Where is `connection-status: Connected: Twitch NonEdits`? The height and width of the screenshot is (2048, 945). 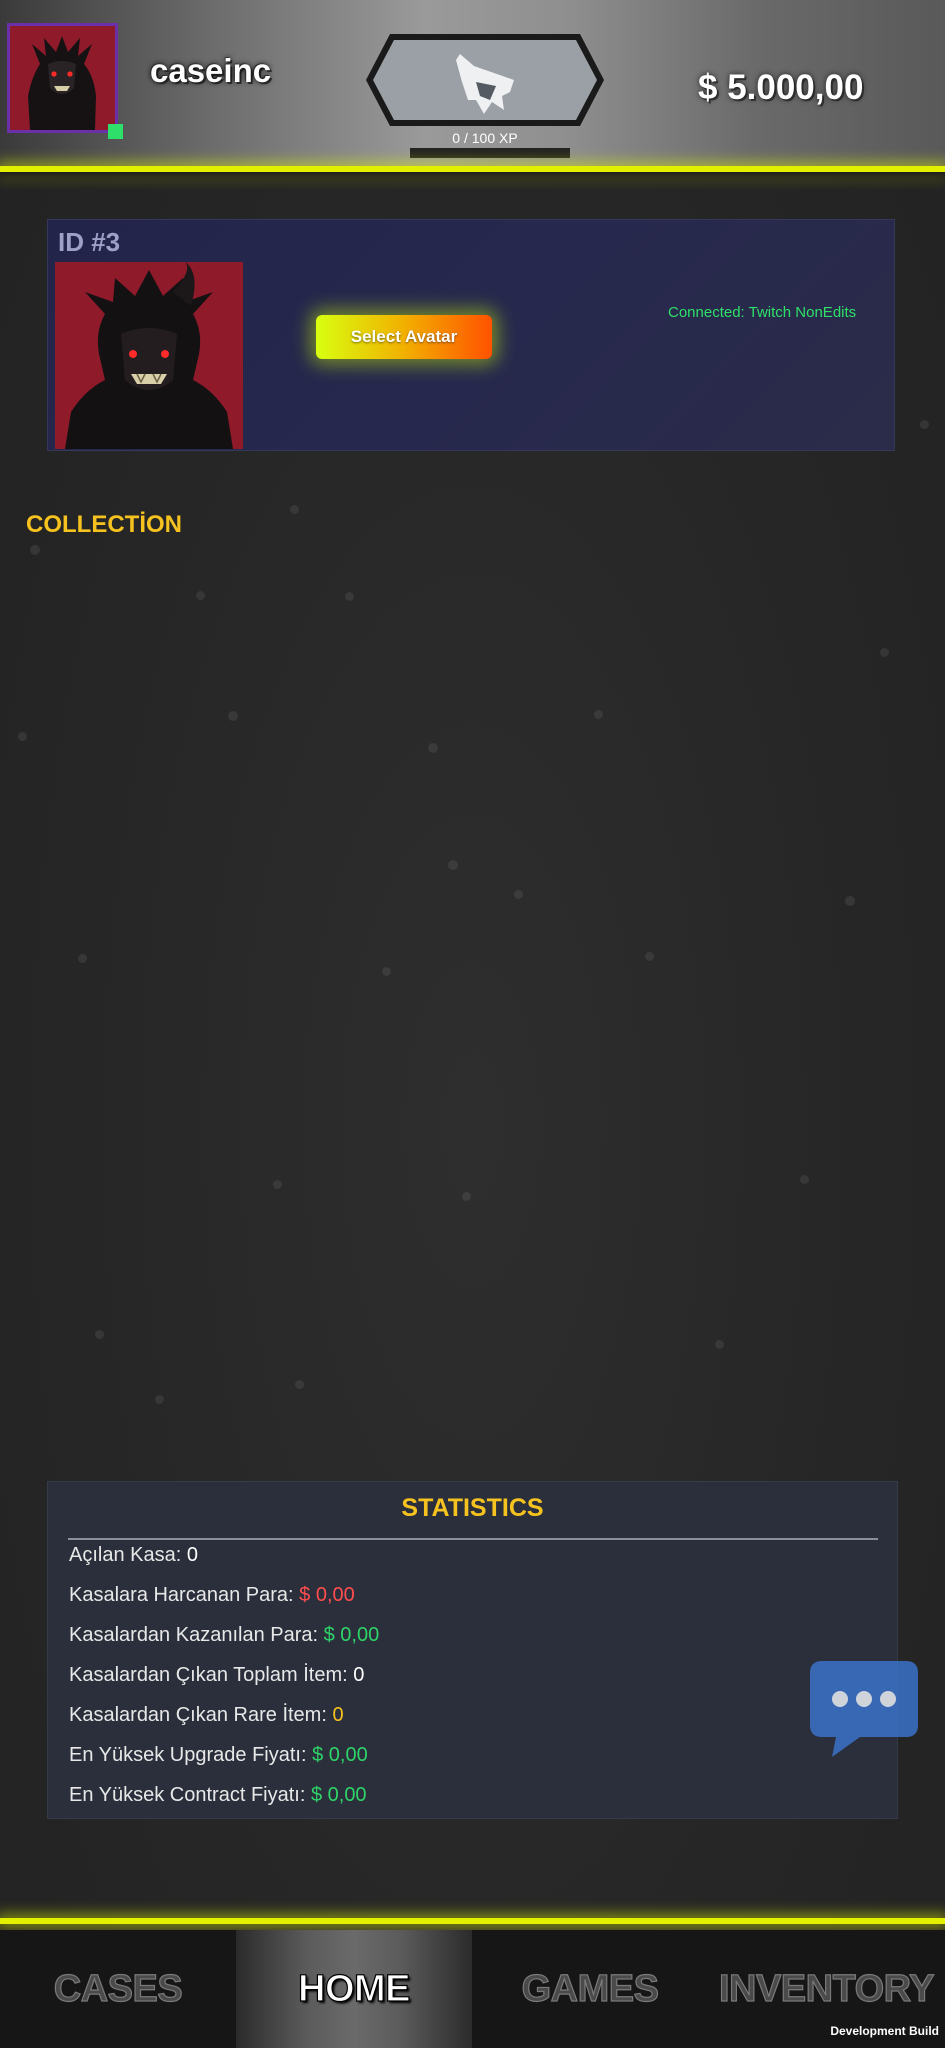
connection-status: Connected: Twitch NonEdits is located at coordinates (762, 312).